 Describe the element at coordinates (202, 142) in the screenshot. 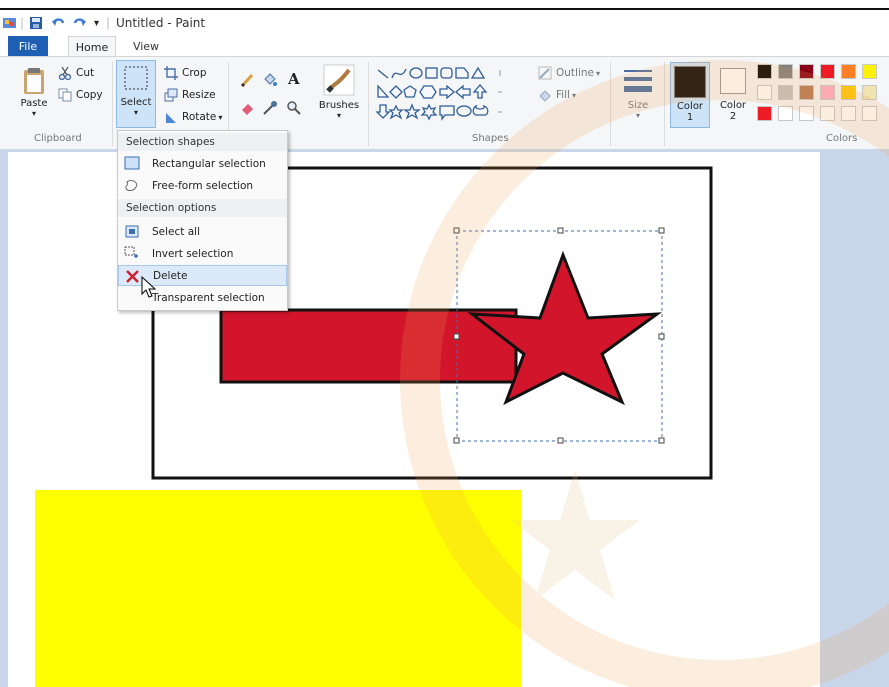

I see `selection-shapes-header: Selection shapes` at that location.